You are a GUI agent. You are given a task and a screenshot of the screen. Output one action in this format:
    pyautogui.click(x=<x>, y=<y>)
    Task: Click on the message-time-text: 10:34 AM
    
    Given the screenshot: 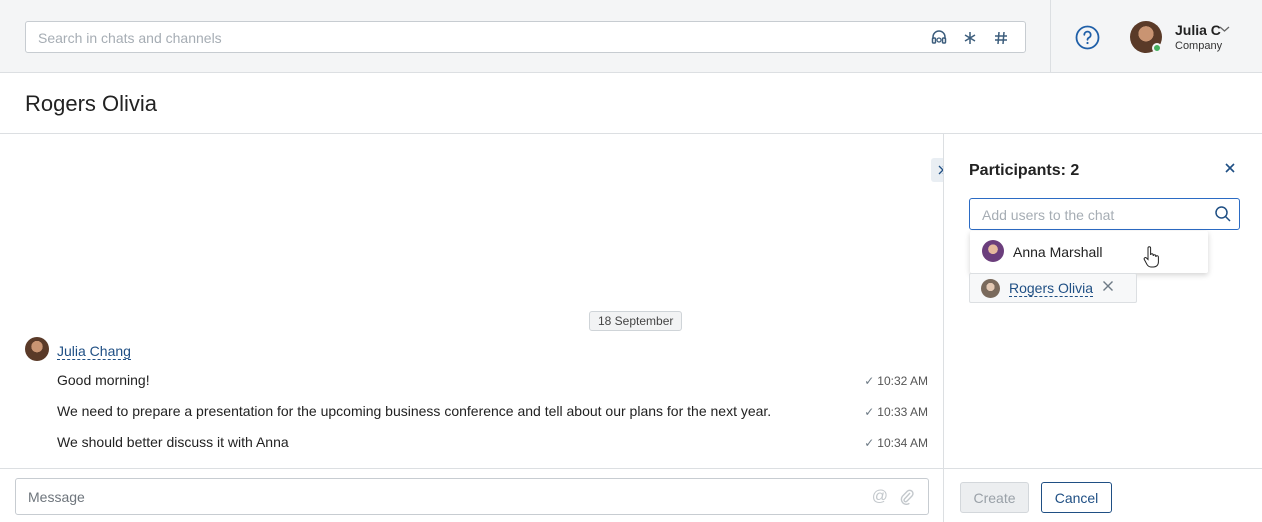 What is the action you would take?
    pyautogui.click(x=902, y=443)
    